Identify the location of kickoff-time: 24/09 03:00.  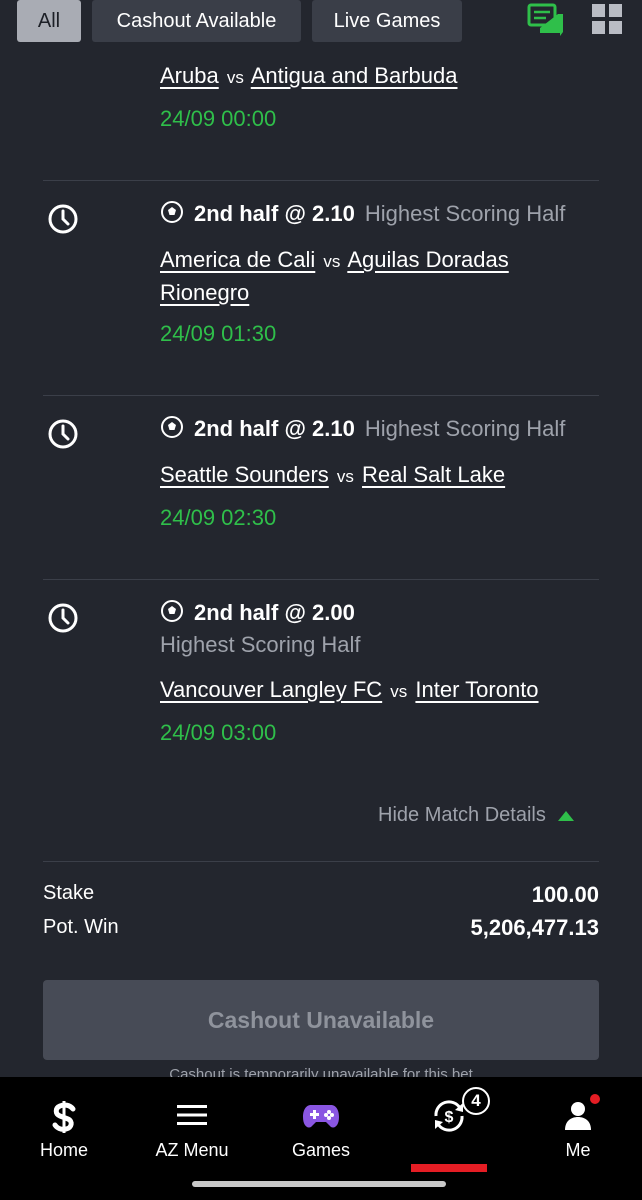
(218, 732).